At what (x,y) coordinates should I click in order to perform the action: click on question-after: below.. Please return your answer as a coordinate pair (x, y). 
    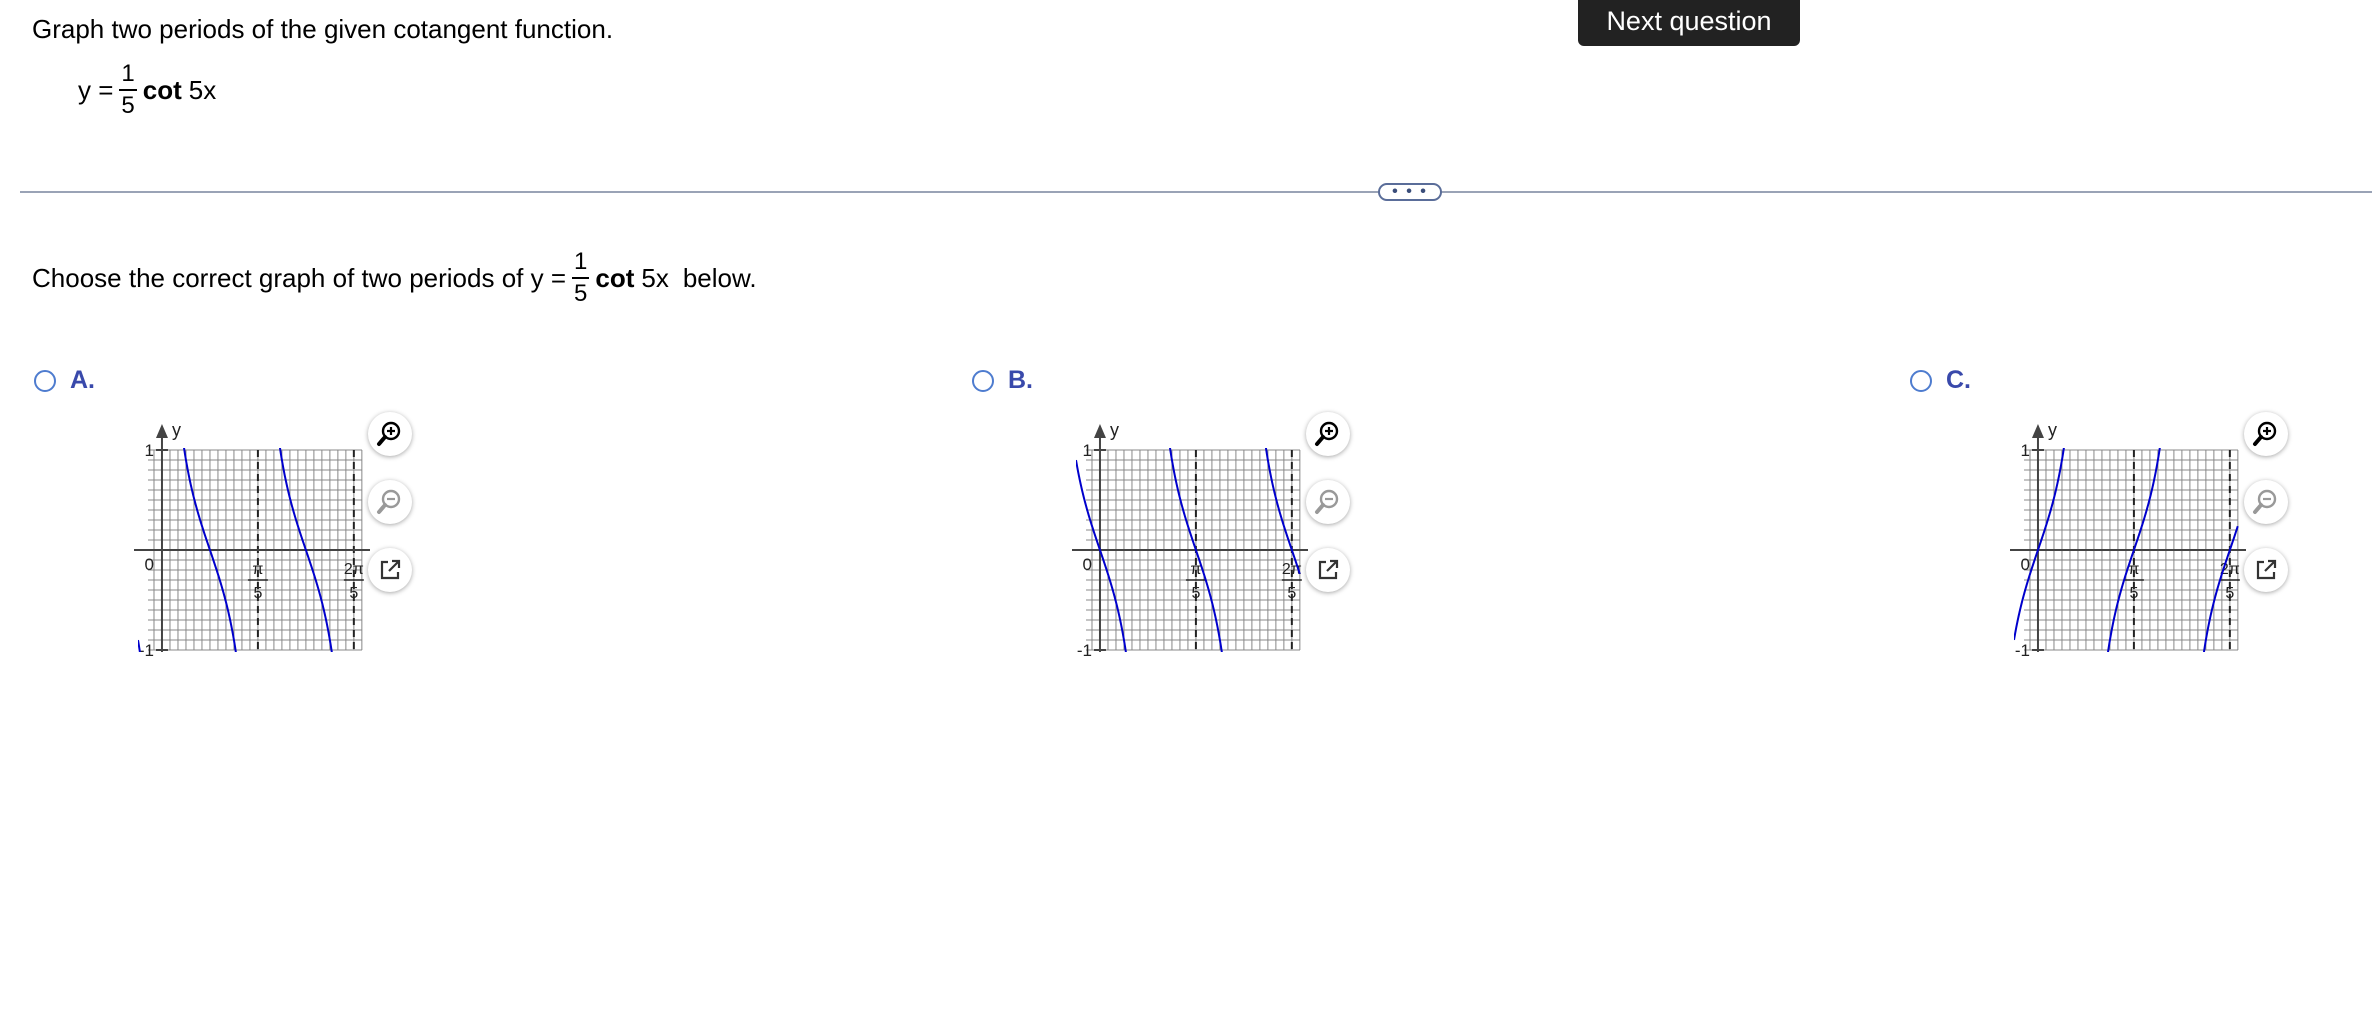
    Looking at the image, I should click on (719, 277).